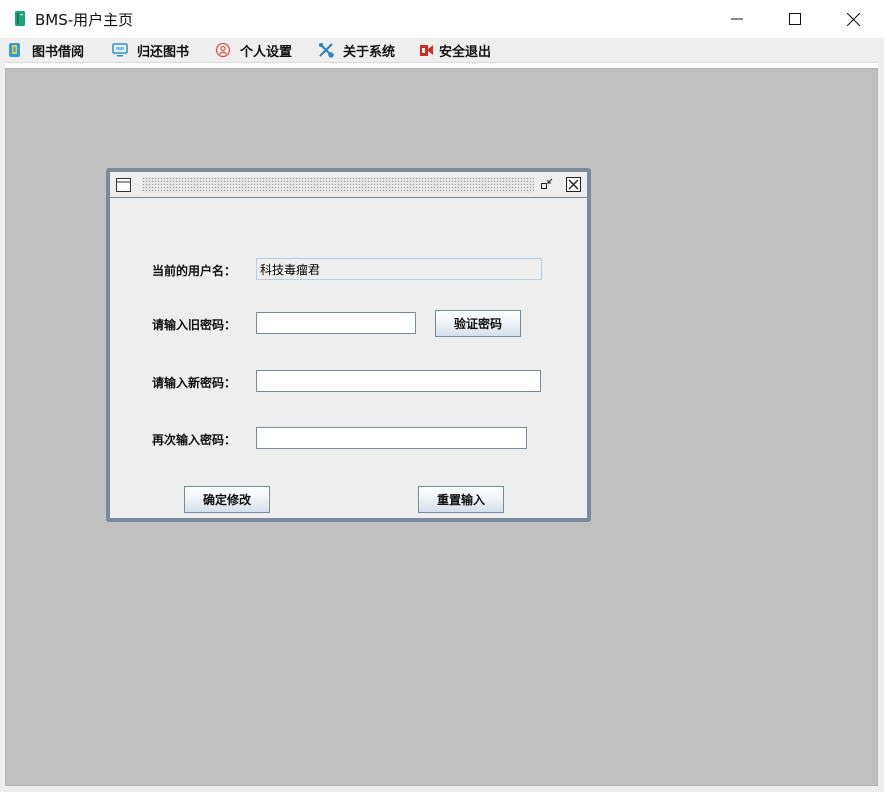 This screenshot has height=792, width=884. I want to click on current-user-label: 当前的用户名：, so click(194, 271).